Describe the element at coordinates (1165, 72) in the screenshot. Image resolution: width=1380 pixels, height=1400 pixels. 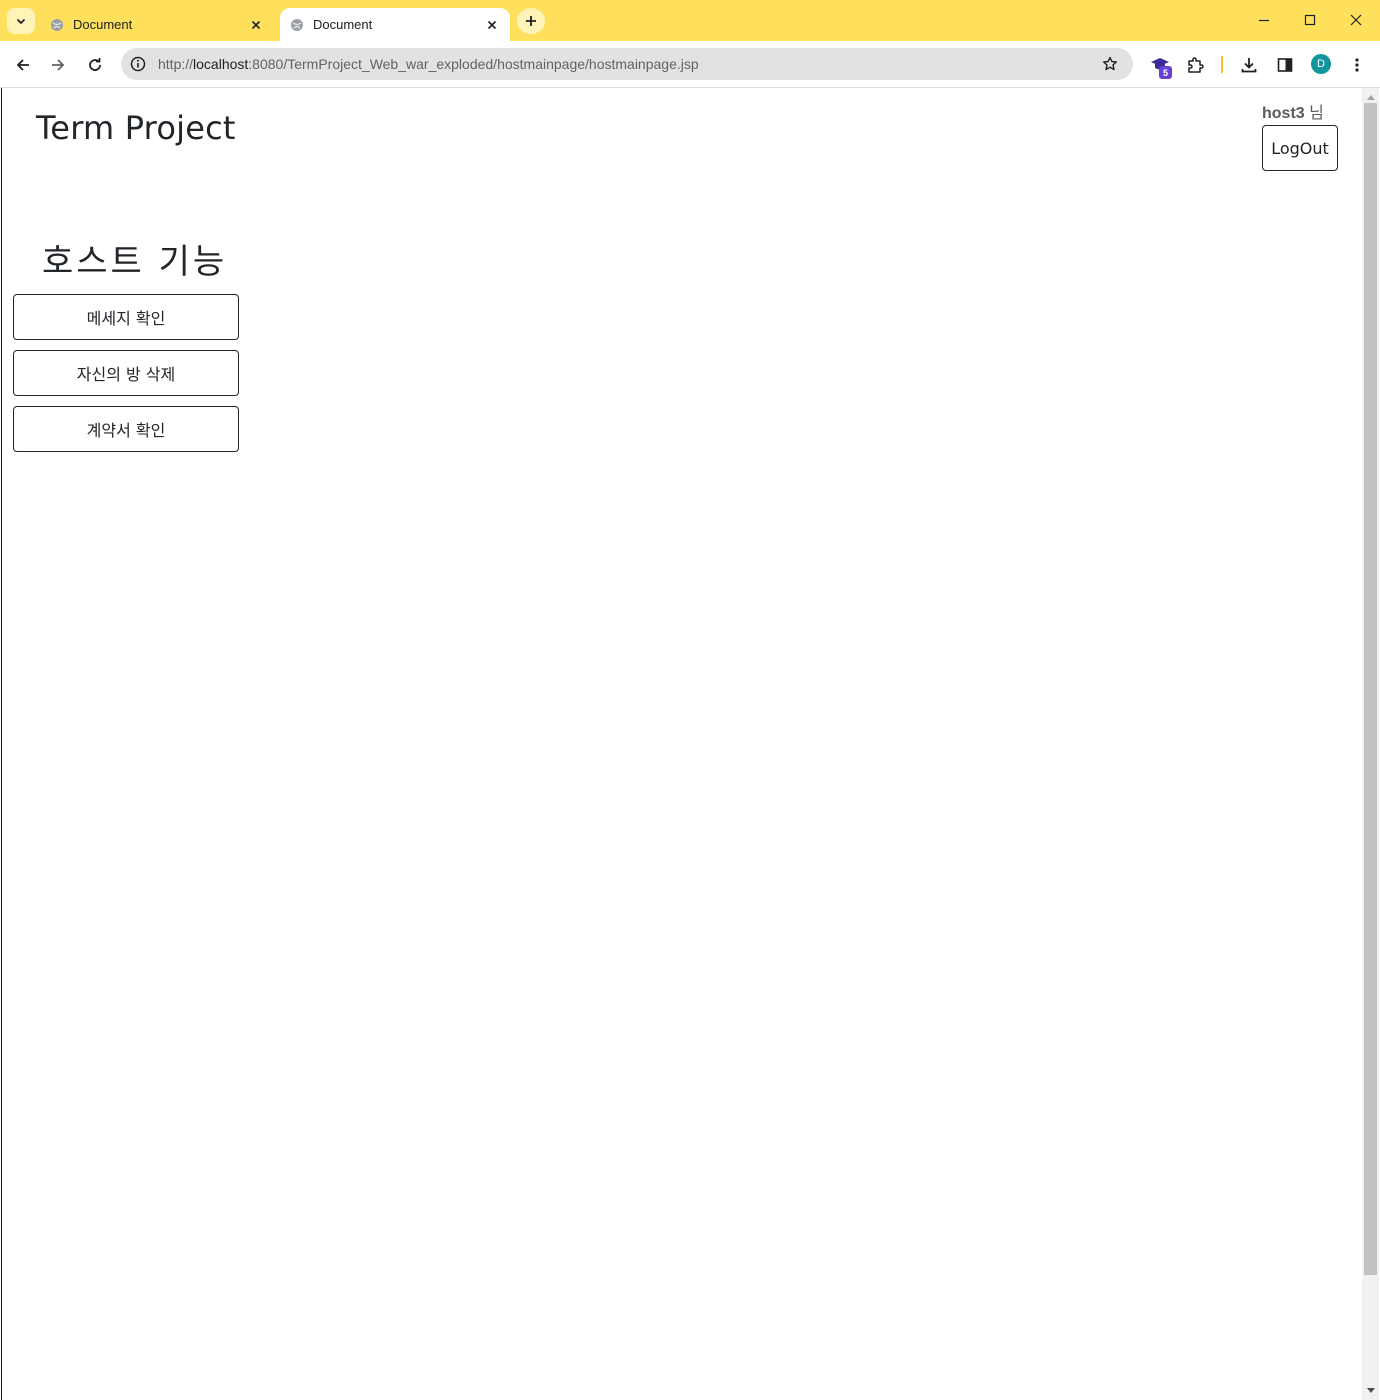
I see `extension-badge: 5` at that location.